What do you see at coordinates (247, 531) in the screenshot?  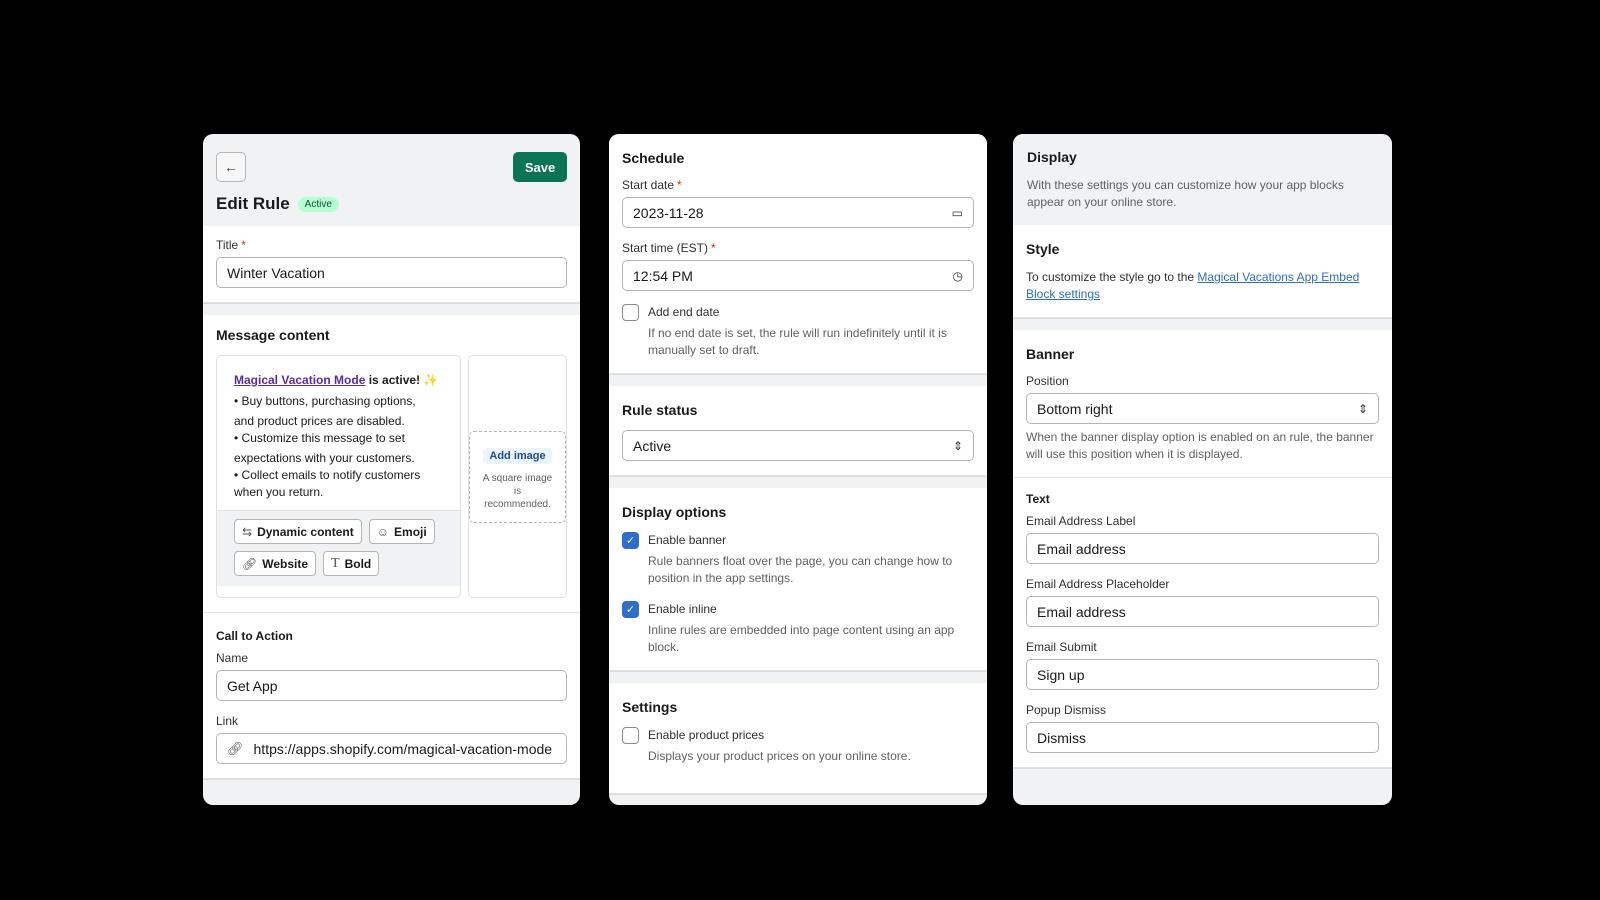 I see `dynamic-content-icon: ⇆` at bounding box center [247, 531].